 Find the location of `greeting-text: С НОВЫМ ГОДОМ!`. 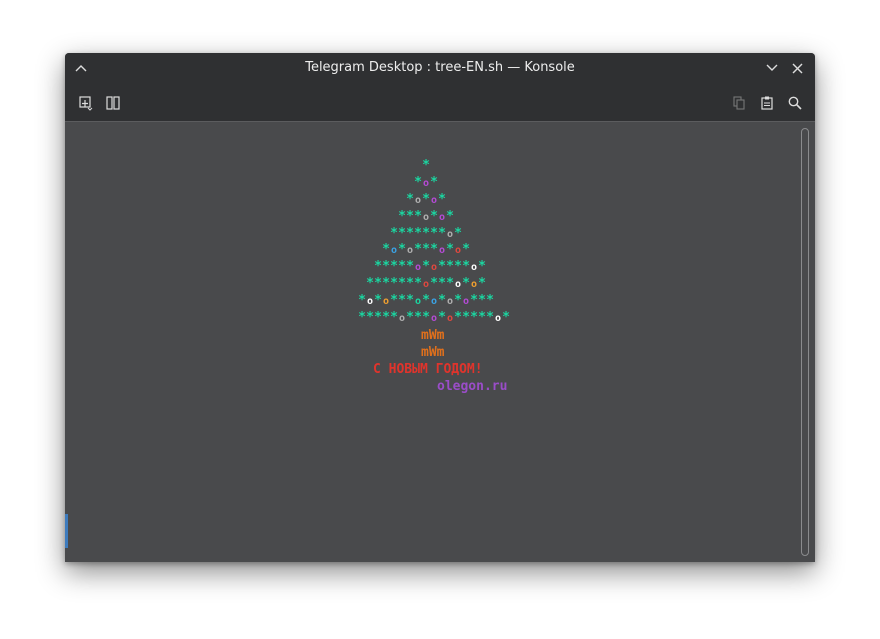

greeting-text: С НОВЫМ ГОДОМ! is located at coordinates (428, 369).